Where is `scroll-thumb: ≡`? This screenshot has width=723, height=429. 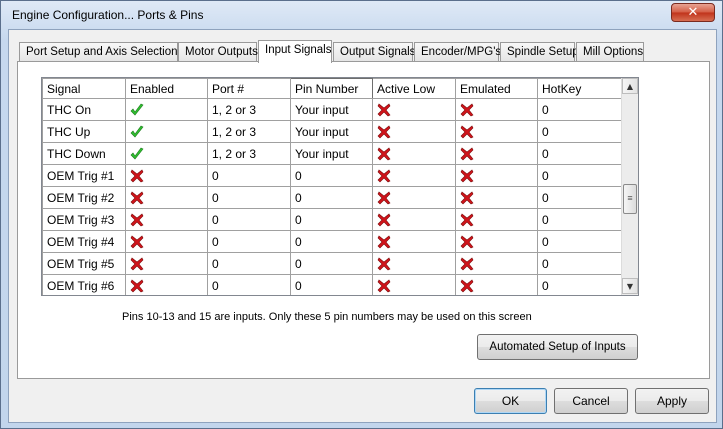 scroll-thumb: ≡ is located at coordinates (630, 199).